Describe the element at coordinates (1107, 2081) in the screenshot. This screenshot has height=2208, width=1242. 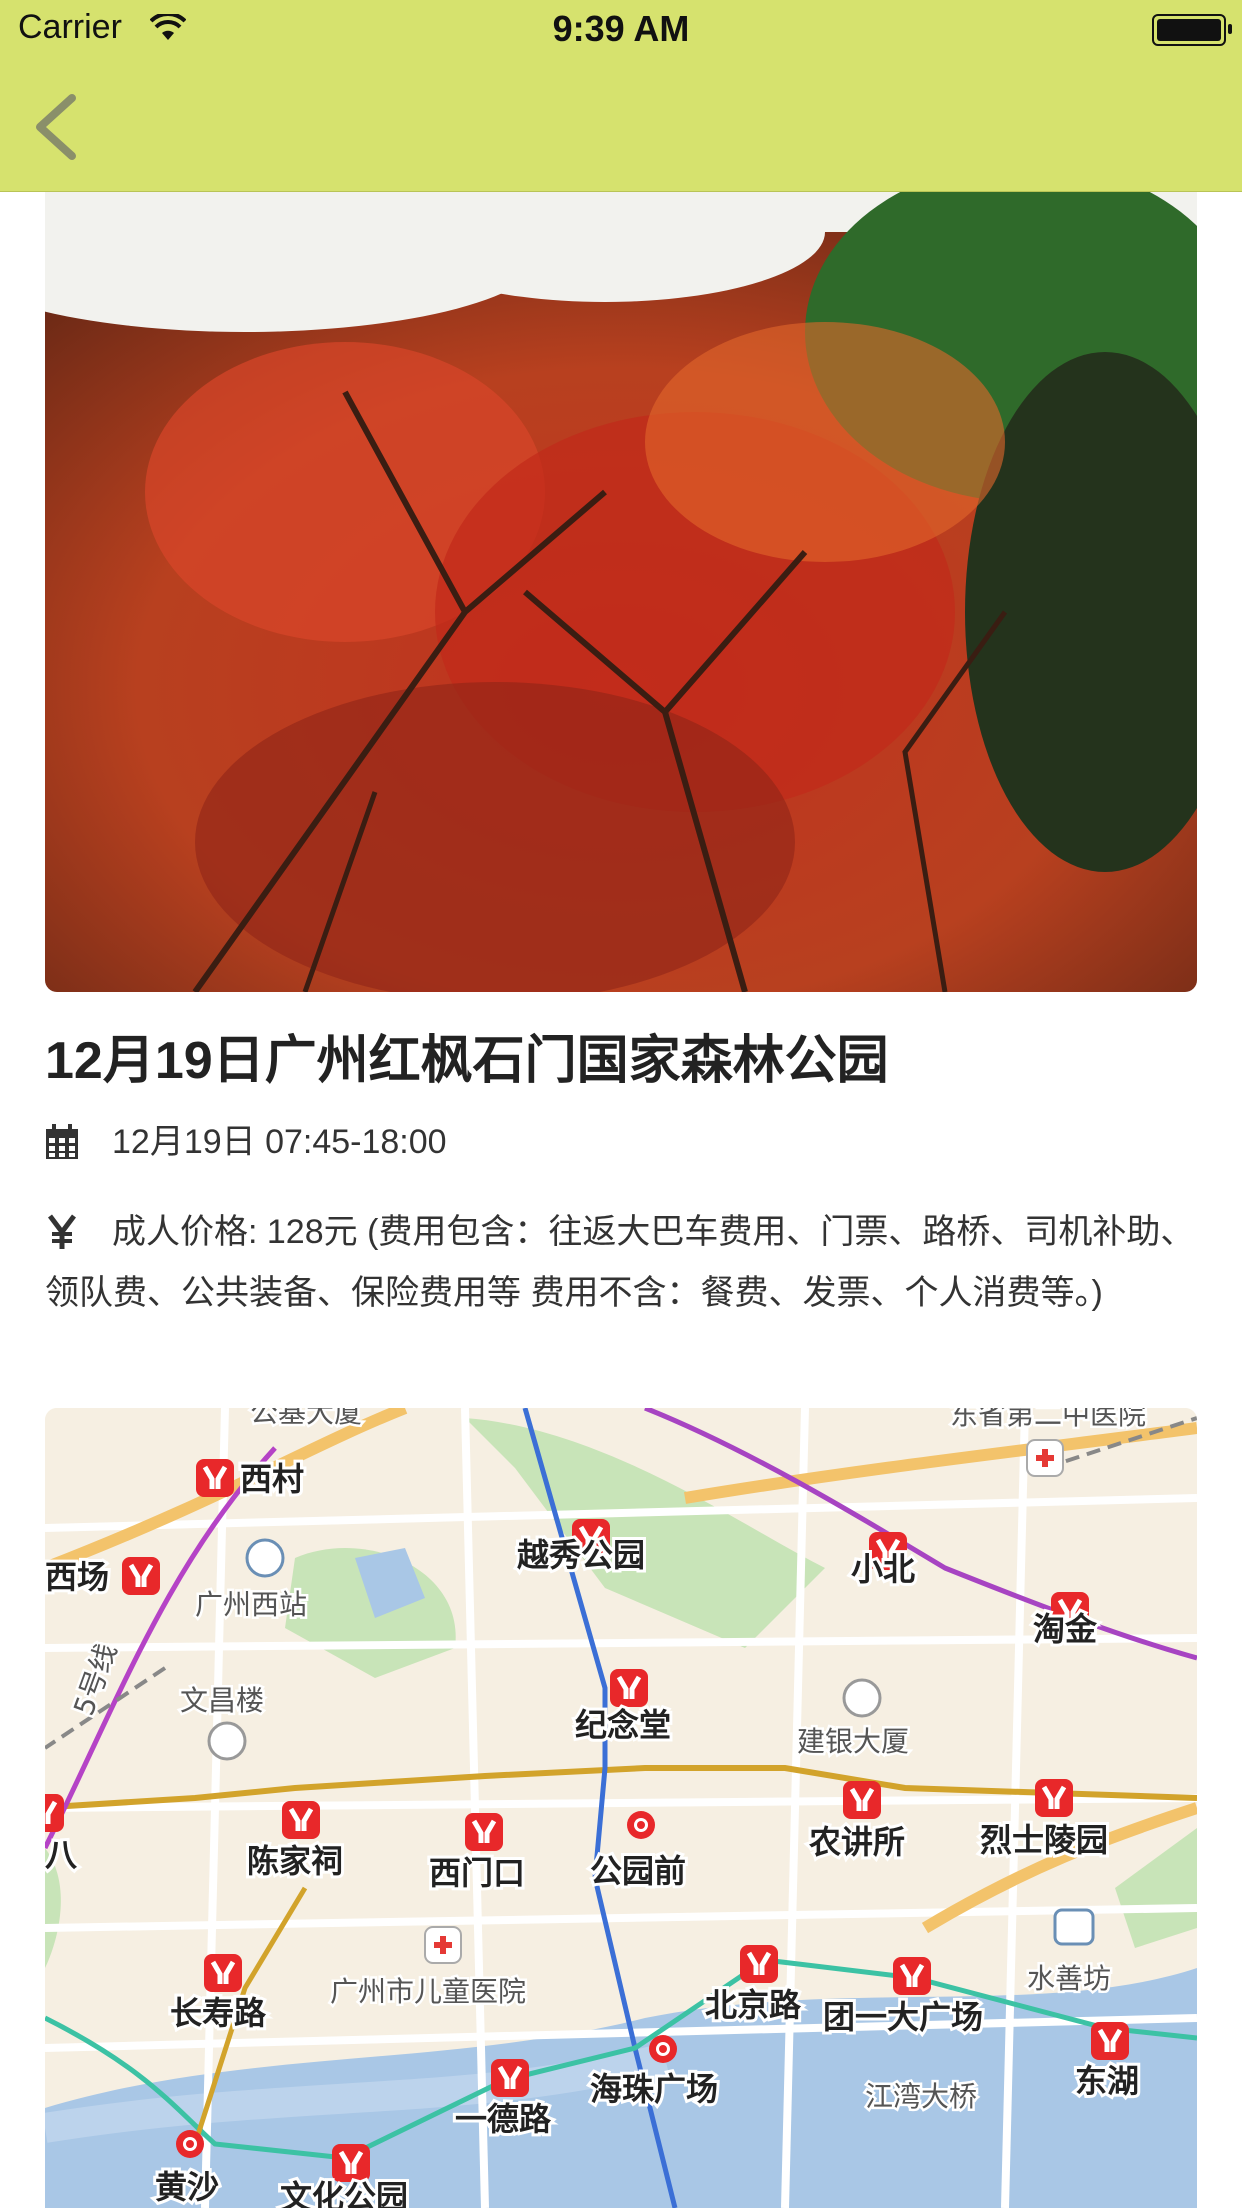
I see `station-dongshan: 东湖` at that location.